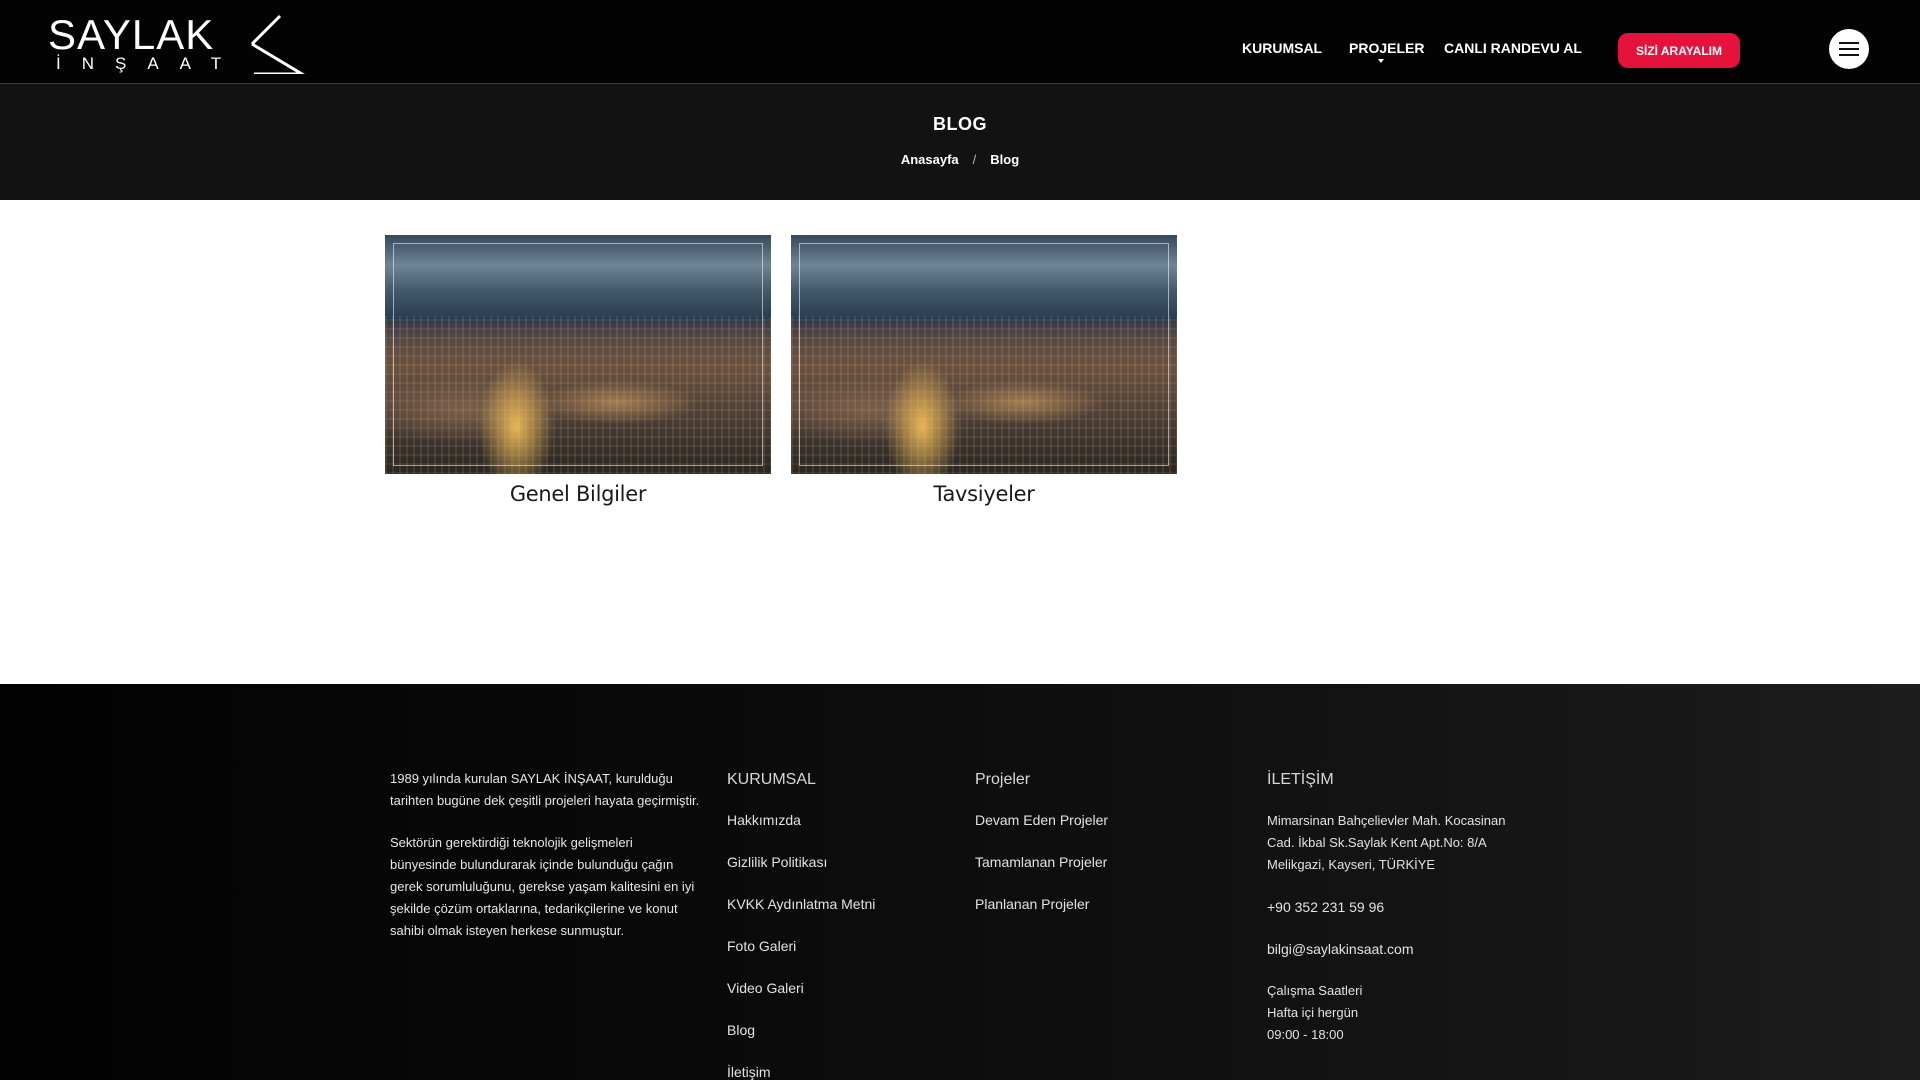 The width and height of the screenshot is (1920, 1080). What do you see at coordinates (1305, 1034) in the screenshot?
I see `footer-hours-time: 09:00 - 18:00` at bounding box center [1305, 1034].